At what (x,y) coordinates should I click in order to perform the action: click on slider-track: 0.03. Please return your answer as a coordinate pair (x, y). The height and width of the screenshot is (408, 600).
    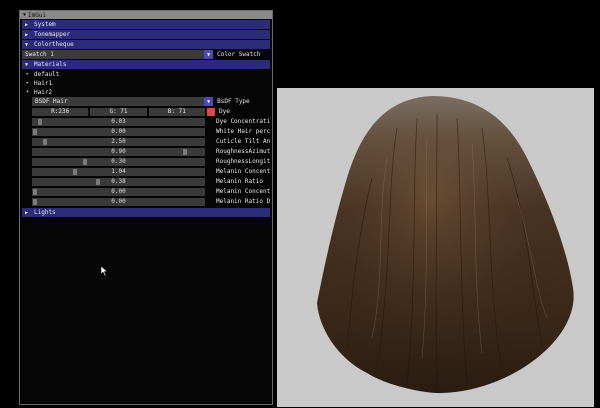
    Looking at the image, I should click on (118, 121).